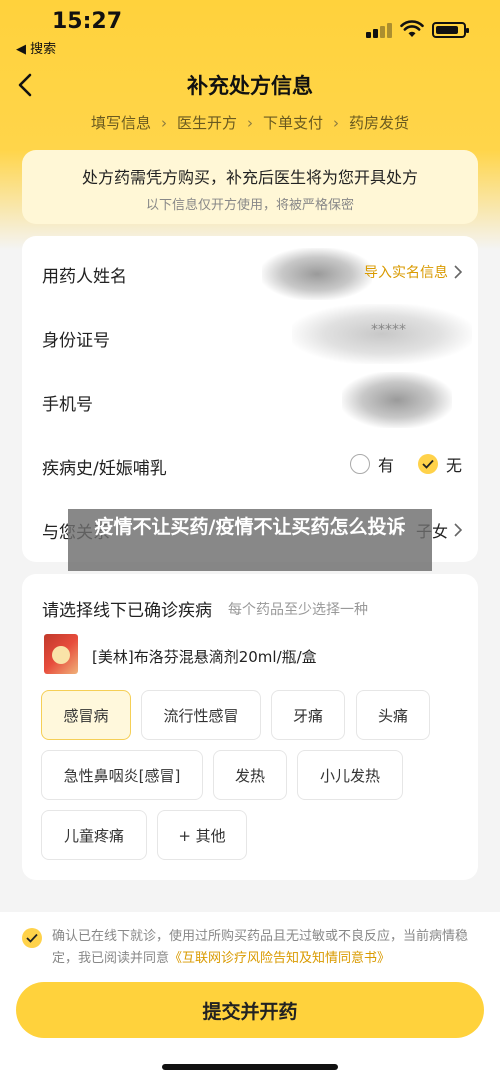 The image size is (500, 1082). I want to click on signal-icon, so click(379, 30).